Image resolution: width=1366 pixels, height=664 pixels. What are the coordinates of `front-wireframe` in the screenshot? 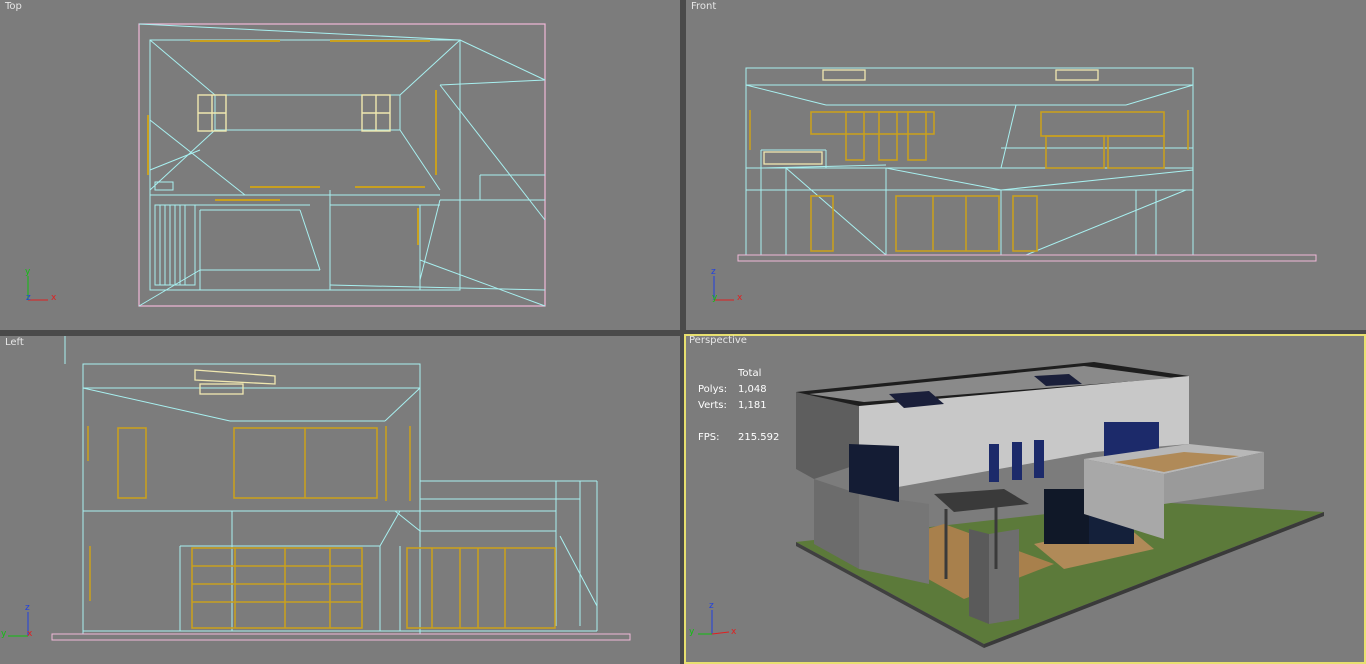 It's located at (1027, 164).